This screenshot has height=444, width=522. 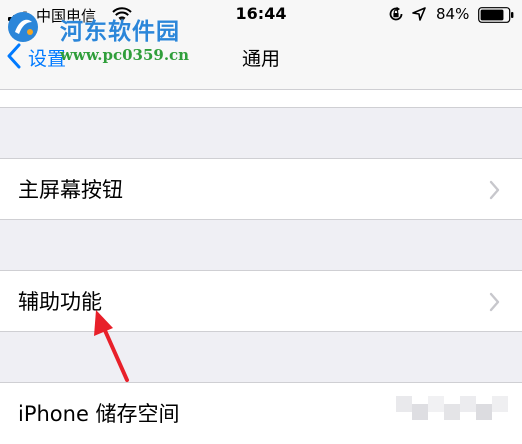 What do you see at coordinates (60, 302) in the screenshot?
I see `settings-row-label: 辅助功能` at bounding box center [60, 302].